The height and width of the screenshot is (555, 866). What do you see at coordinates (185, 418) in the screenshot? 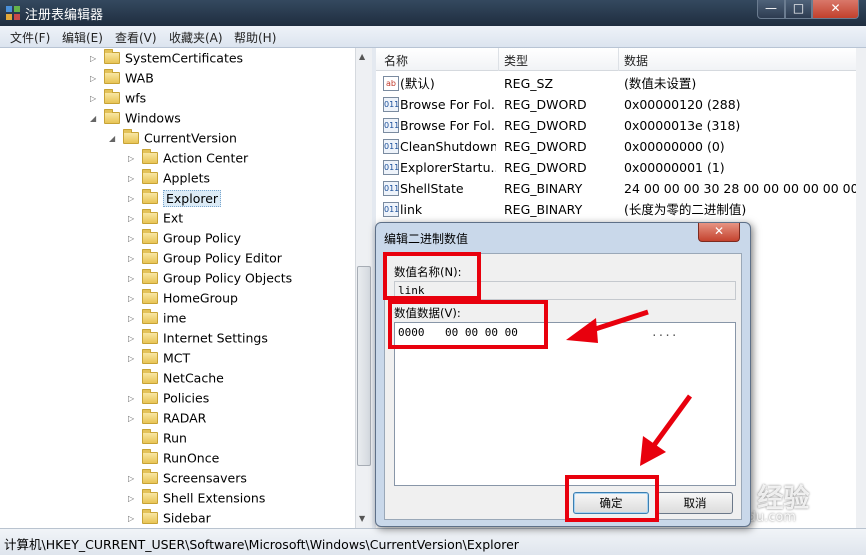
I see `tree-item-label: RADAR` at bounding box center [185, 418].